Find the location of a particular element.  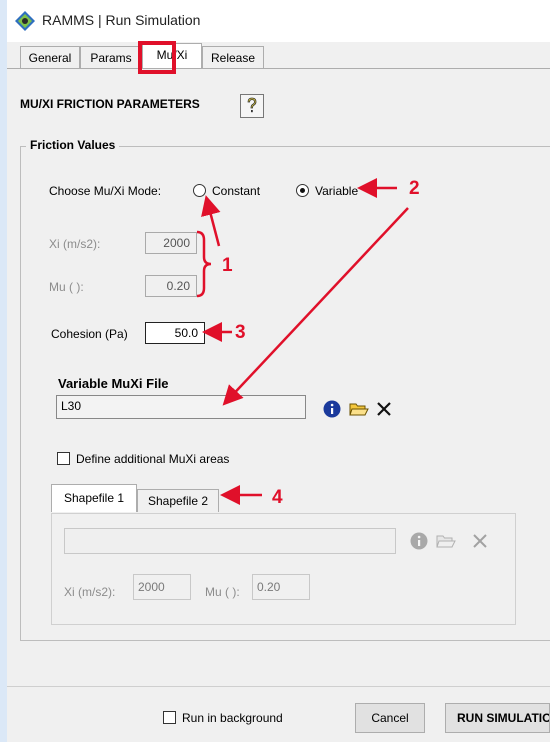

annotation-4: 4 is located at coordinates (277, 497).